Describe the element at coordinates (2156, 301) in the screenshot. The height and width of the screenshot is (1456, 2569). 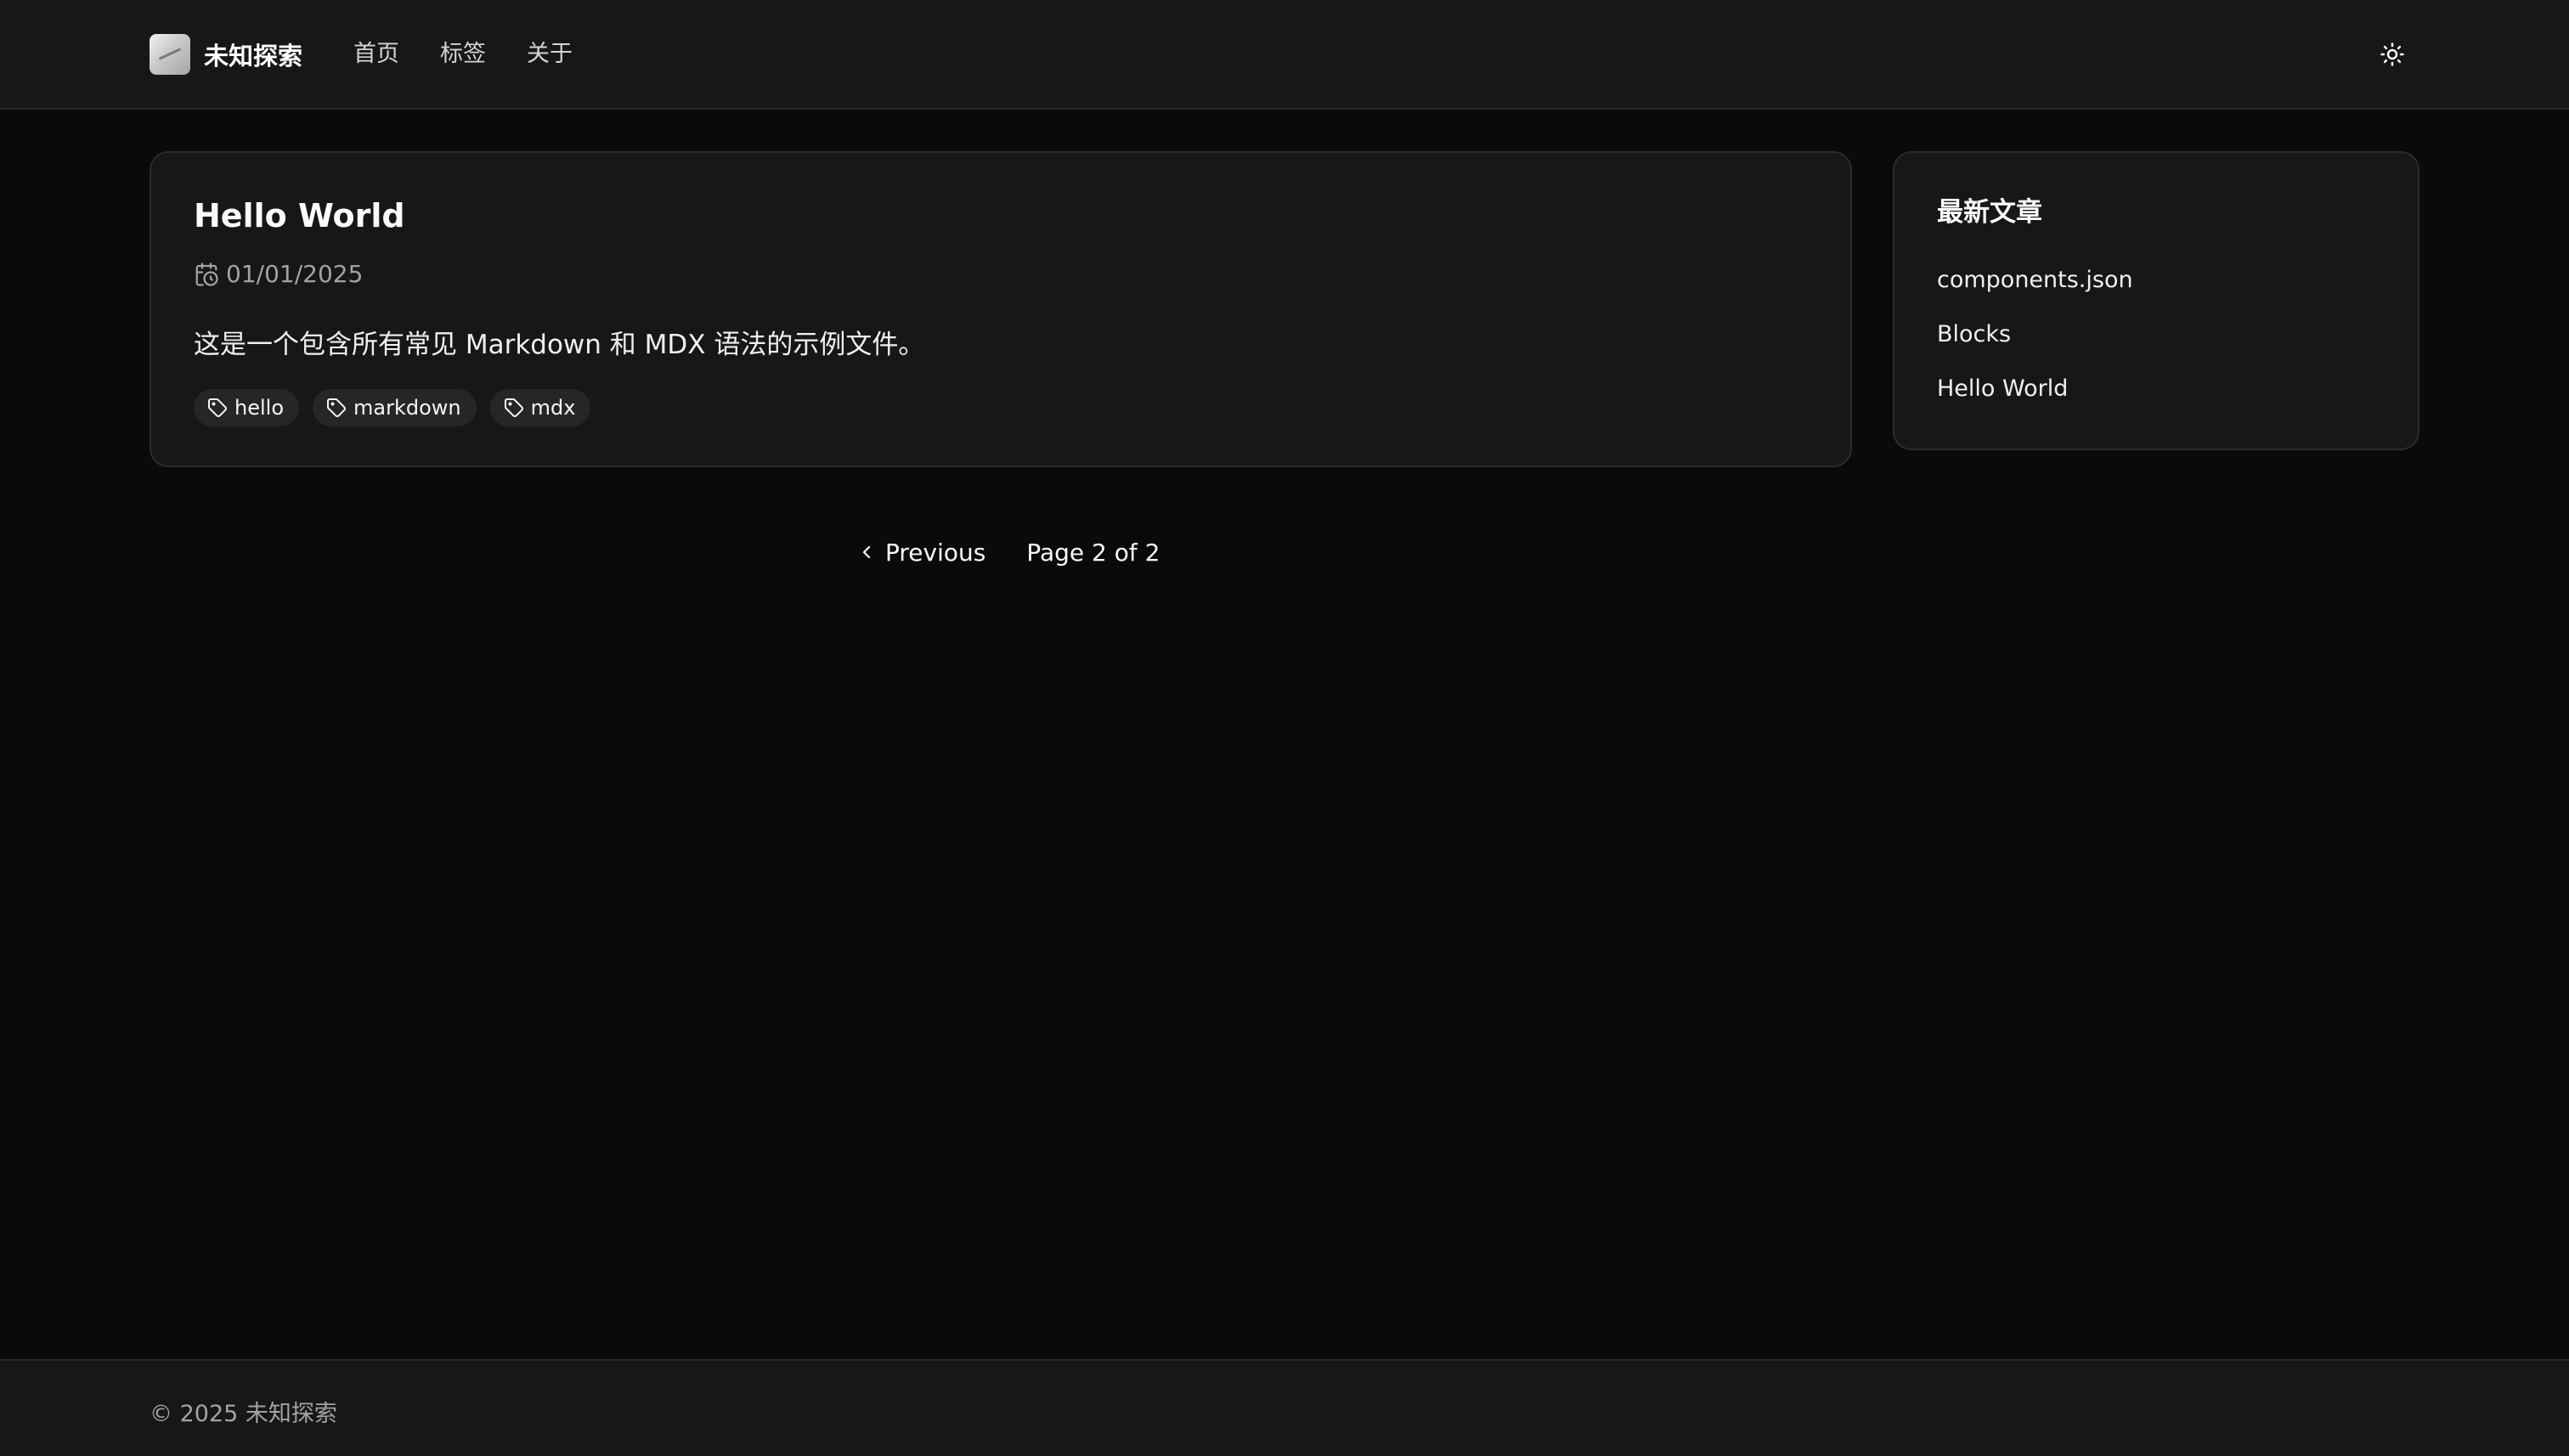
I see `recent-posts-sidebar: 最新文章 components.json Blocks Hello World` at that location.